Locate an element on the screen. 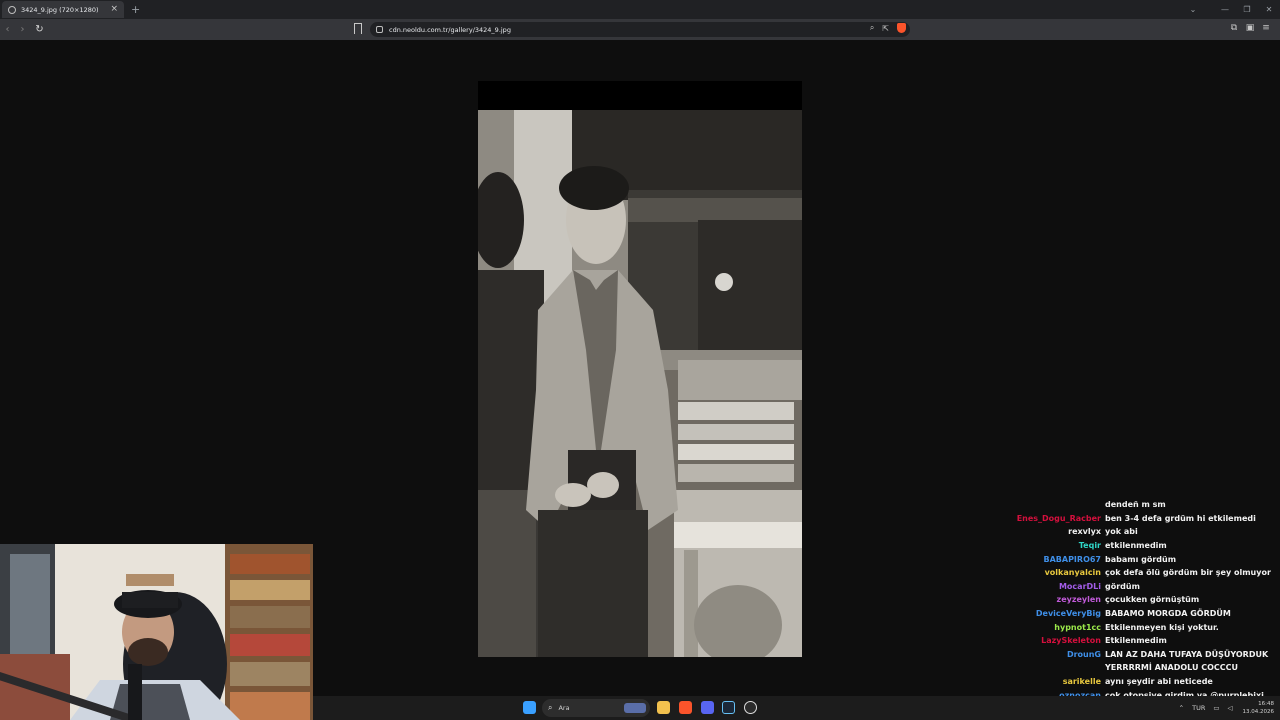  minimize-button: — is located at coordinates (1225, 9).